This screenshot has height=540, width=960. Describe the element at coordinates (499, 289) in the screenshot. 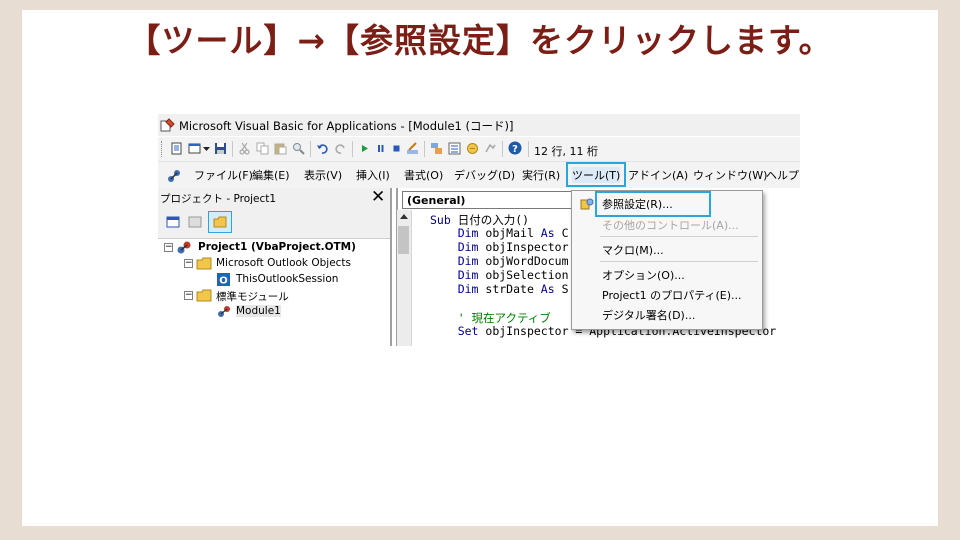

I see `code-line: Dim strDate As S` at that location.